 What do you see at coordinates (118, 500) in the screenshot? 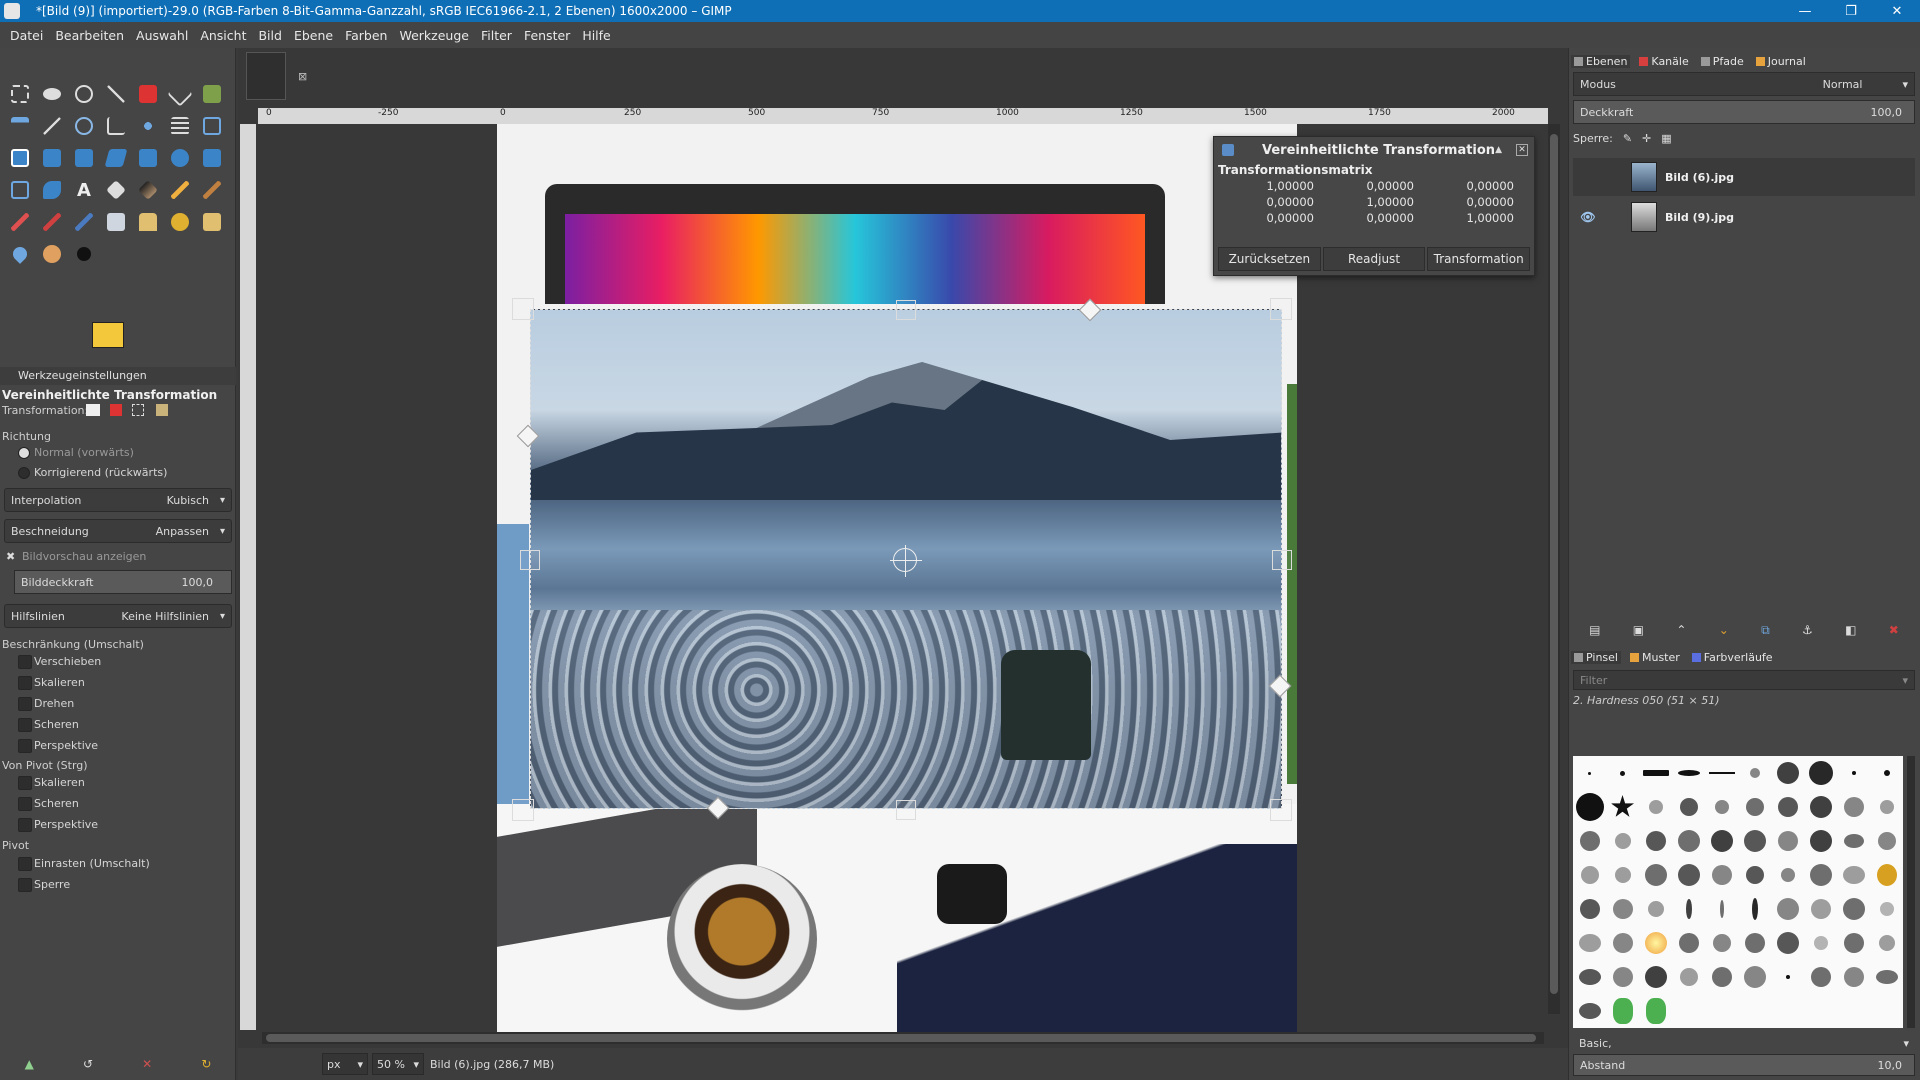
I see `interpolation-combo: Interpolation Kubisch ▾` at bounding box center [118, 500].